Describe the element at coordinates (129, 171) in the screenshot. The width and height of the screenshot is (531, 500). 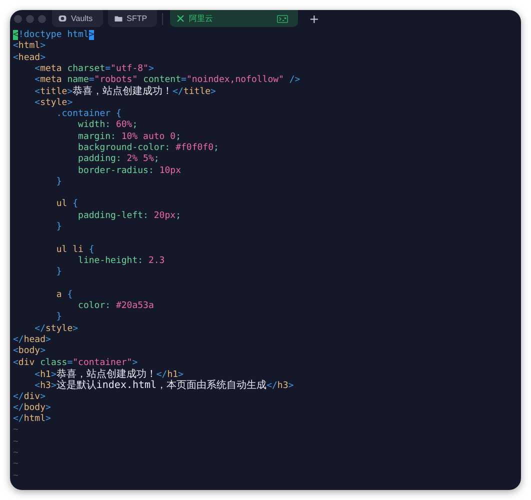
I see `code-line: border-radius: 10px` at that location.